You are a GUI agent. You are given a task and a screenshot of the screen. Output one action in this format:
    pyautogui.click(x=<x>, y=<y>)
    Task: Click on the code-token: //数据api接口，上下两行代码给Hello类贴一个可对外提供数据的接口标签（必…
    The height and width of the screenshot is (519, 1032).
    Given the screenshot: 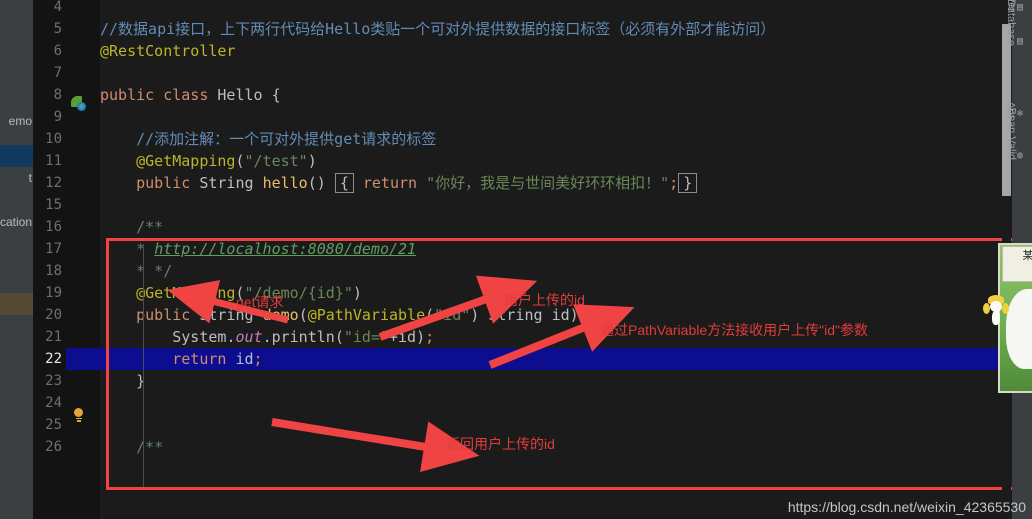 What is the action you would take?
    pyautogui.click(x=438, y=29)
    